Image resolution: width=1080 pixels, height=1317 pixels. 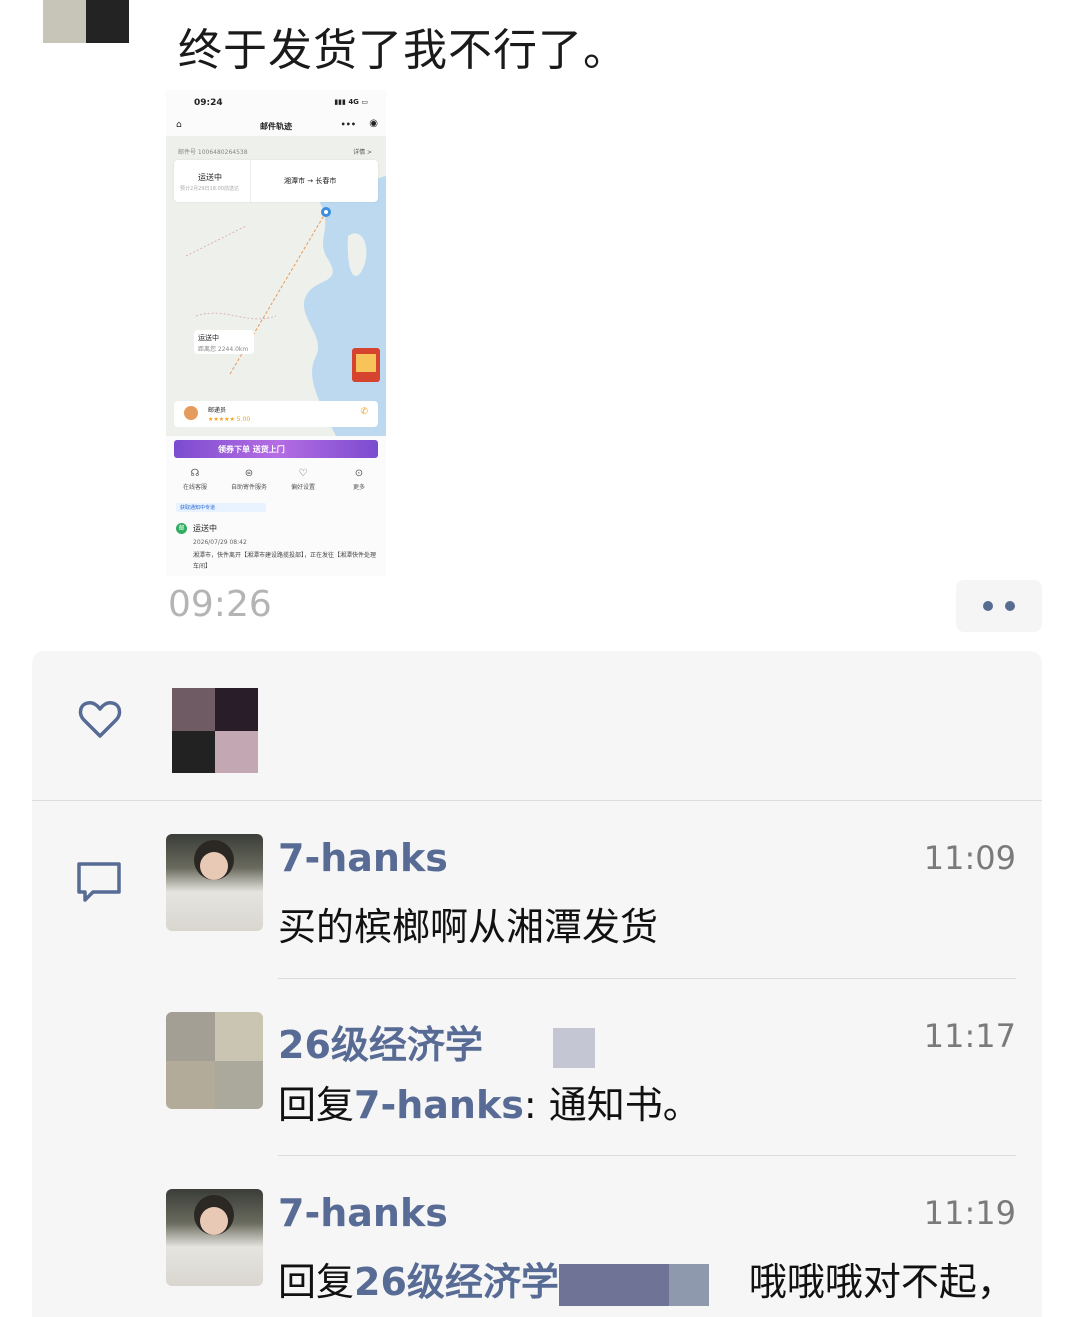 I want to click on status-label: 运送中, so click(x=210, y=177).